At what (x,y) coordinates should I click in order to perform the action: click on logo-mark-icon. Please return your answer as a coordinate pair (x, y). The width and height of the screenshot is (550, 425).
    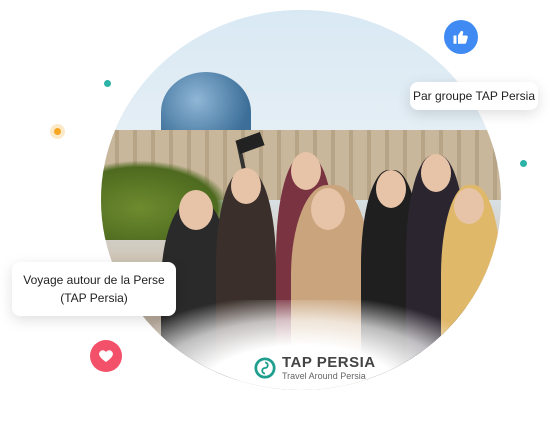
    Looking at the image, I should click on (265, 367).